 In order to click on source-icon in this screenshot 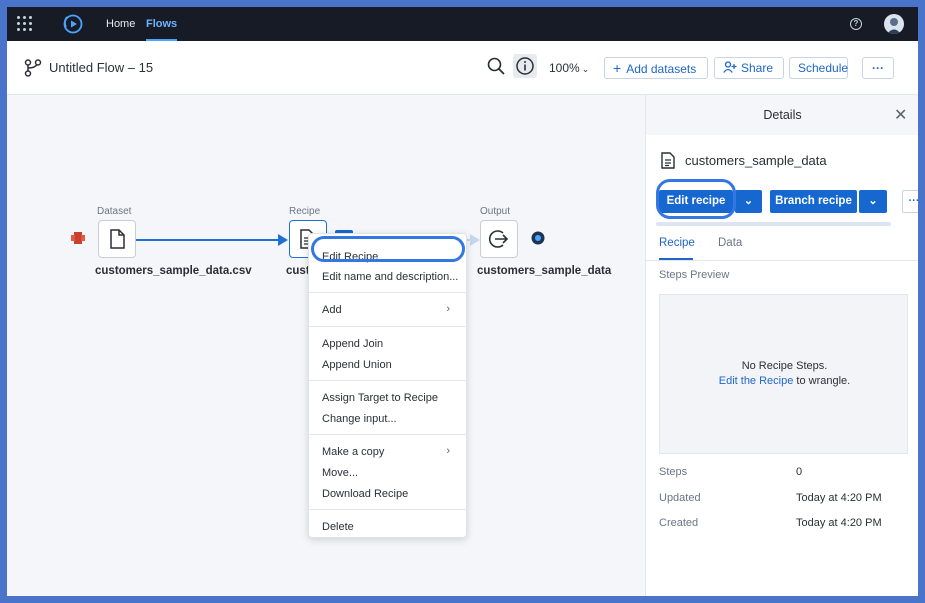, I will do `click(78, 238)`.